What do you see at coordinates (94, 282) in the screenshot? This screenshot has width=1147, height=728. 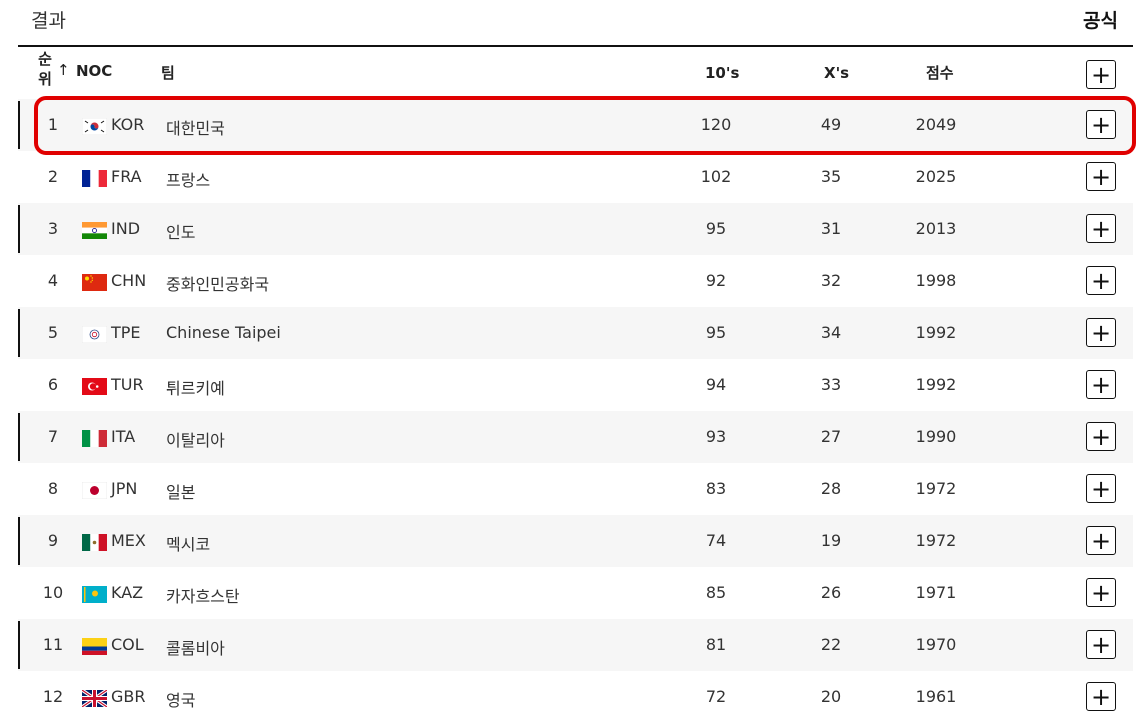 I see `chn-flag-icon` at bounding box center [94, 282].